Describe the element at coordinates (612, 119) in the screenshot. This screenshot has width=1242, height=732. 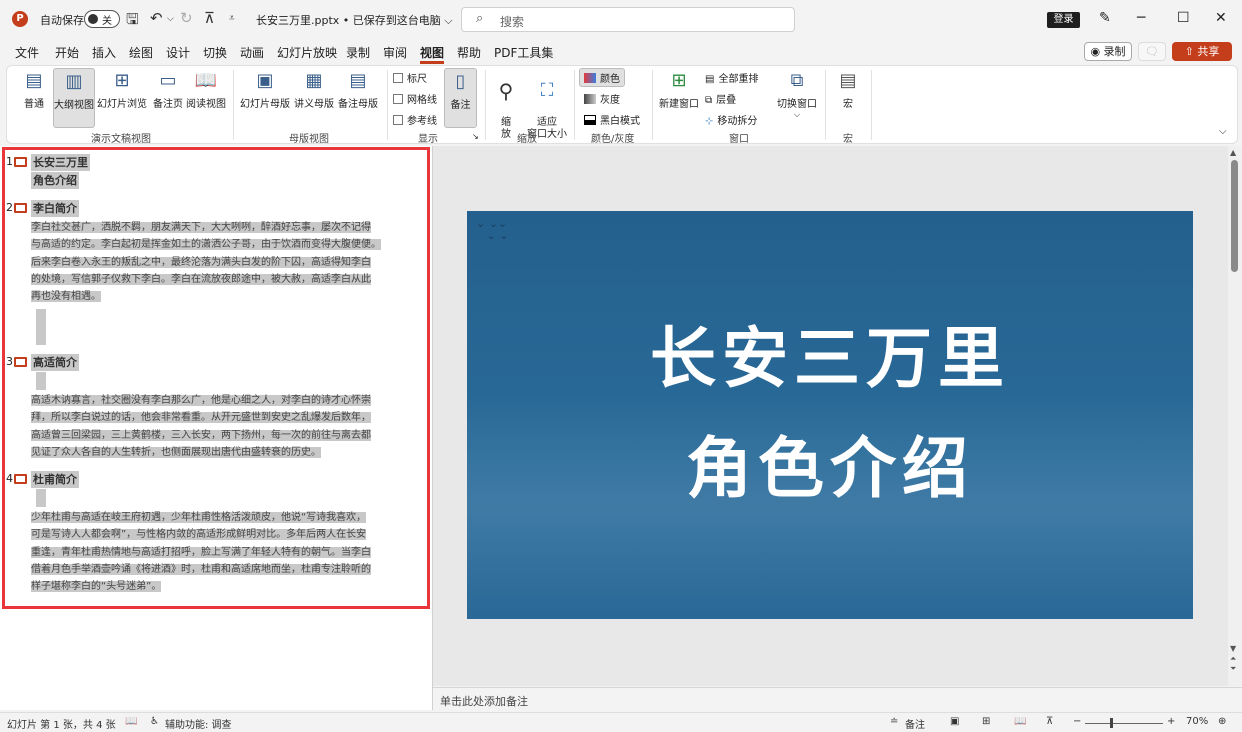
I see `black-white-button: 黑白模式` at that location.